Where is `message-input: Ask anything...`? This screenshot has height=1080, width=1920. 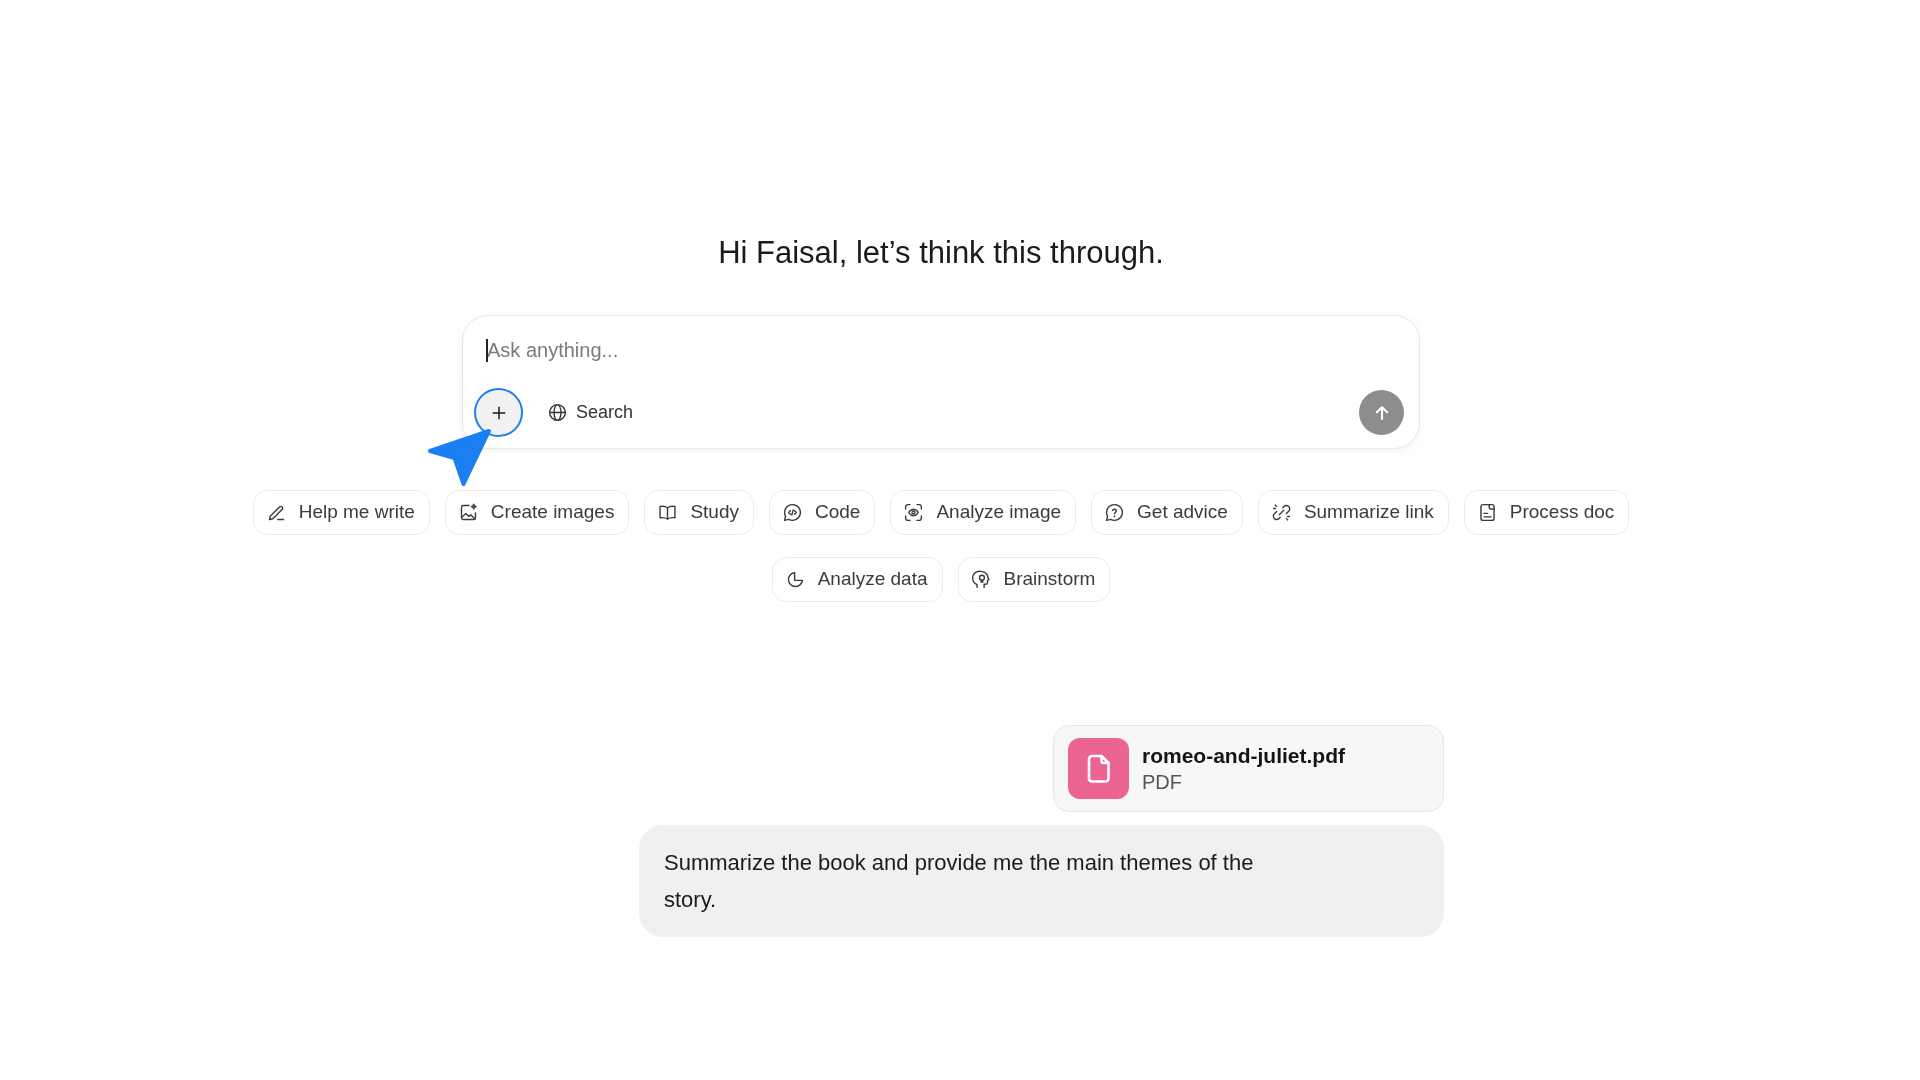
message-input: Ask anything... is located at coordinates (941, 350).